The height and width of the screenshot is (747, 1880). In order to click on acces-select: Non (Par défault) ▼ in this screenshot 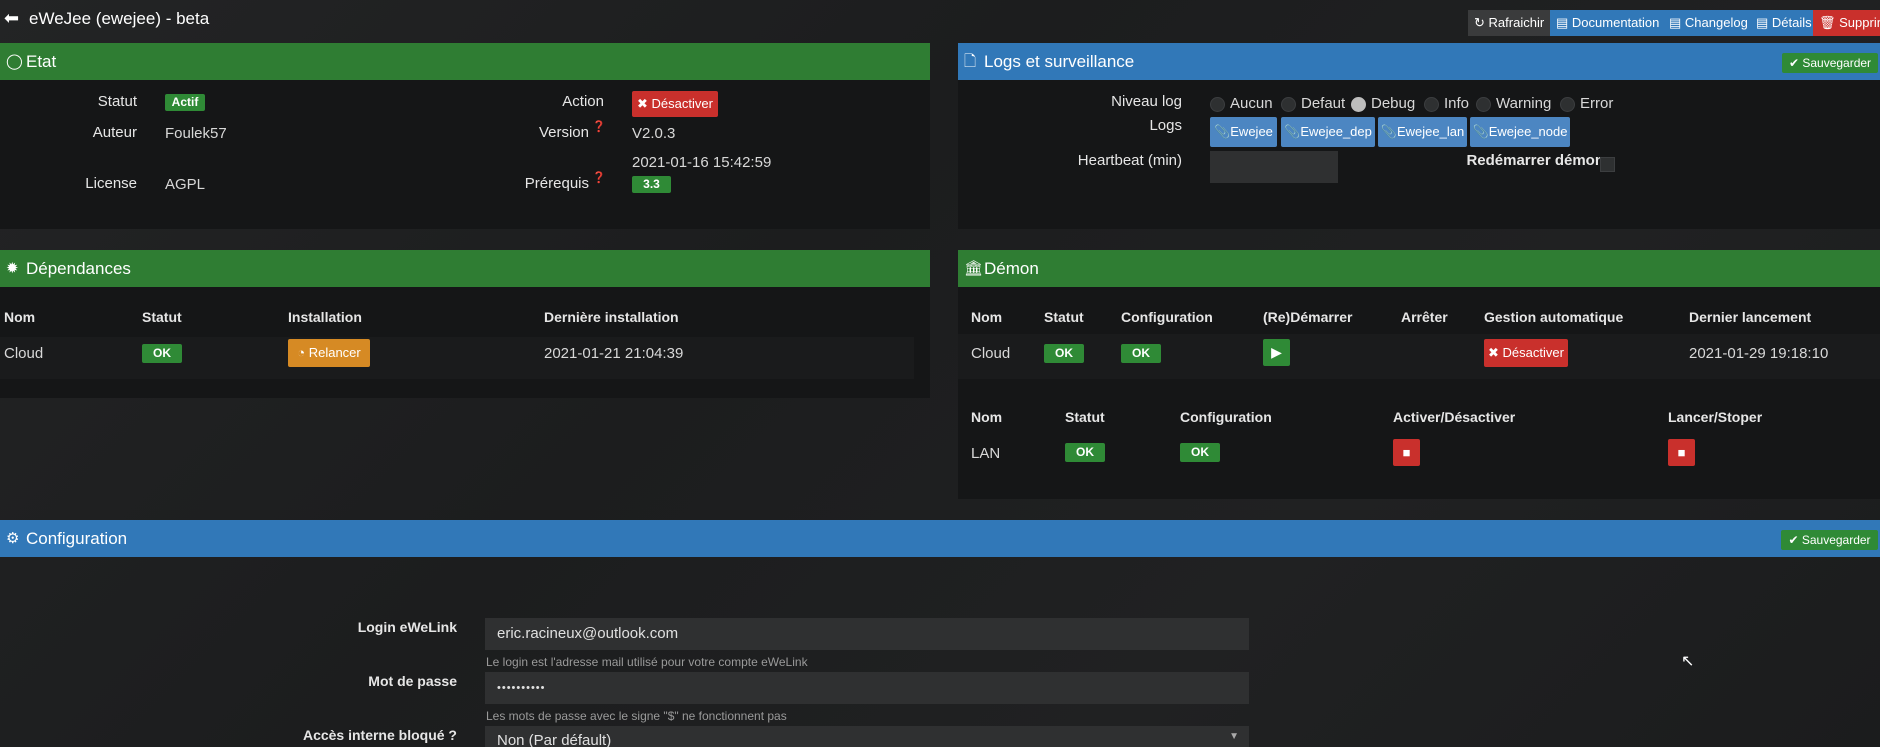, I will do `click(867, 736)`.